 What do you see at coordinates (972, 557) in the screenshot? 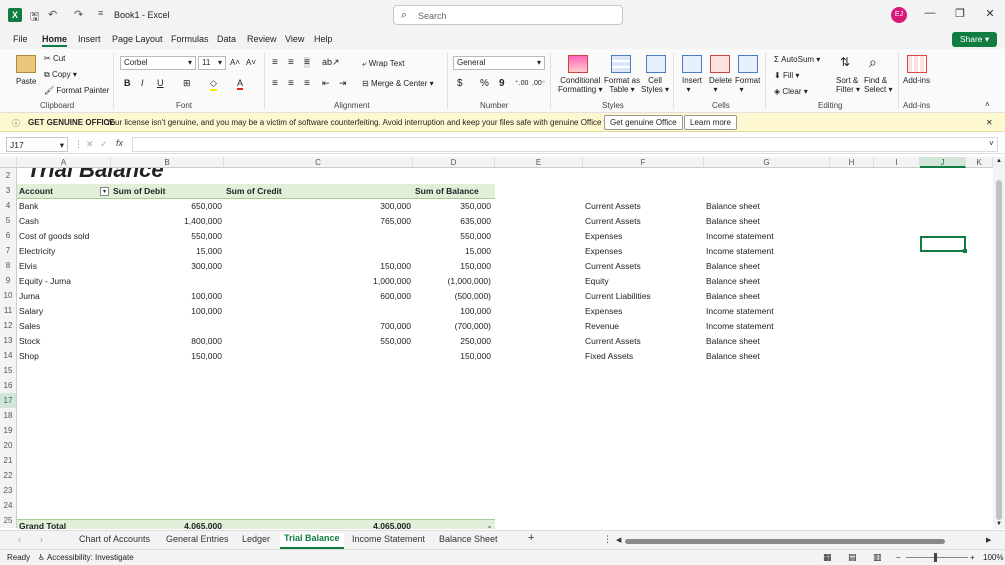
I see `zoom-in-icon: +` at bounding box center [972, 557].